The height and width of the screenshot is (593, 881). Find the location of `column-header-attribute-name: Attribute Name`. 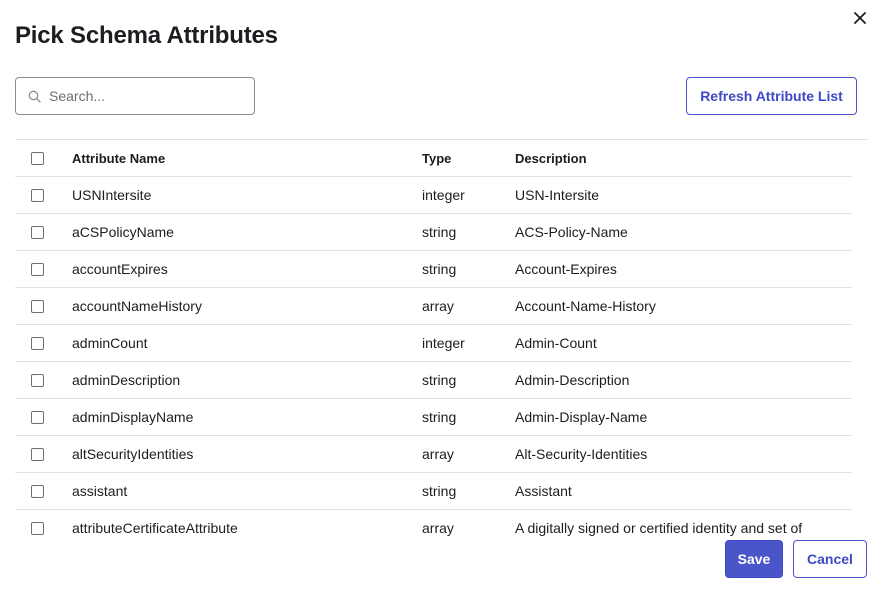

column-header-attribute-name: Attribute Name is located at coordinates (247, 158).